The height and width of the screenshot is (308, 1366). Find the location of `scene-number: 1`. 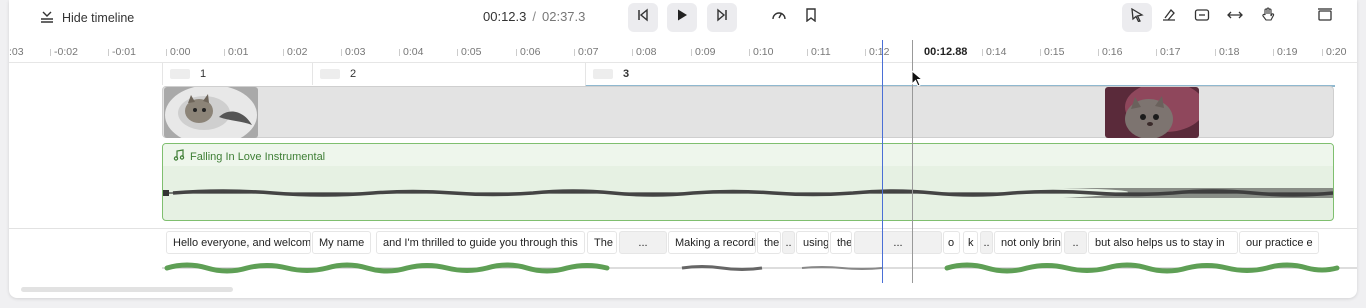

scene-number: 1 is located at coordinates (203, 74).